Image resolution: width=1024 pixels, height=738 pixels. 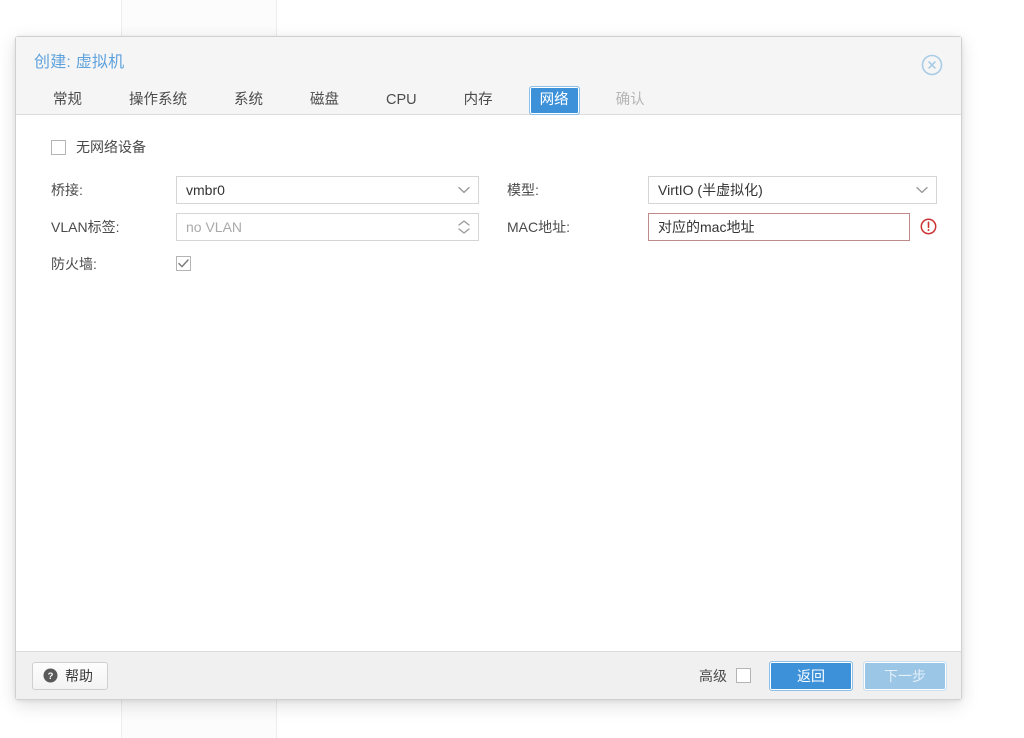 What do you see at coordinates (464, 227) in the screenshot?
I see `spinner-updown-icon` at bounding box center [464, 227].